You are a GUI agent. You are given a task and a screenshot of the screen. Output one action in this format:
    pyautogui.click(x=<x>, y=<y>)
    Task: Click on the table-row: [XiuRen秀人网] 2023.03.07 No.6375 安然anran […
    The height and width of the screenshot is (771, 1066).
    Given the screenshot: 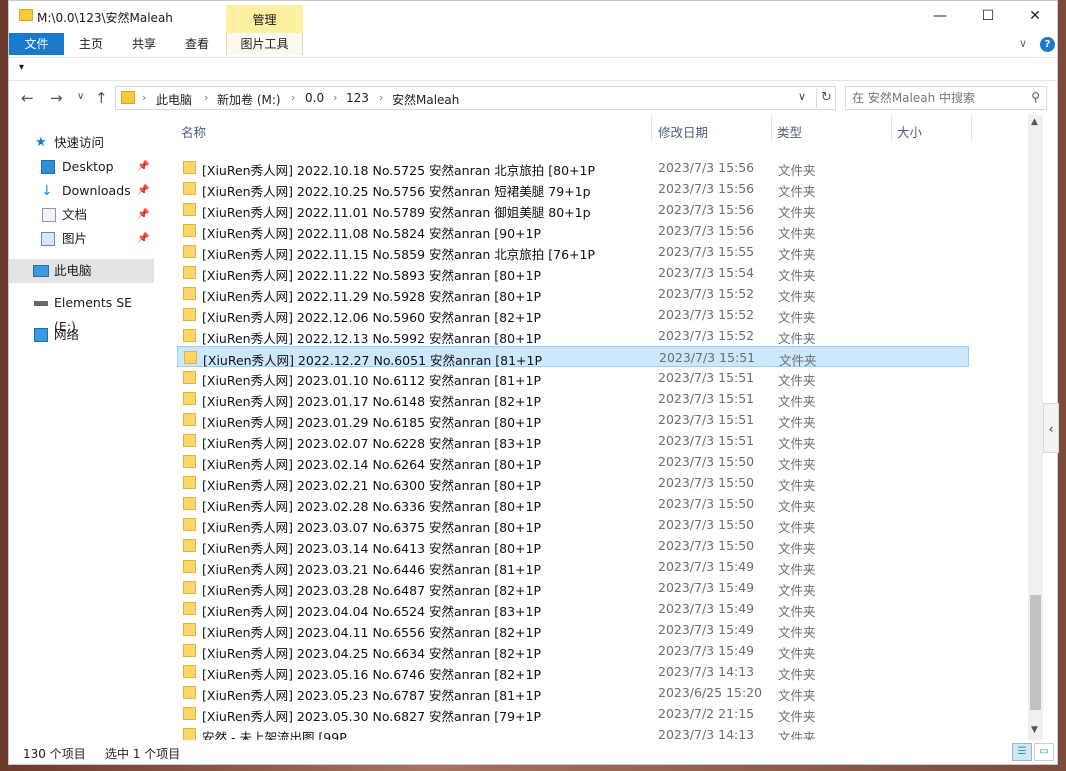 What is the action you would take?
    pyautogui.click(x=573, y=524)
    